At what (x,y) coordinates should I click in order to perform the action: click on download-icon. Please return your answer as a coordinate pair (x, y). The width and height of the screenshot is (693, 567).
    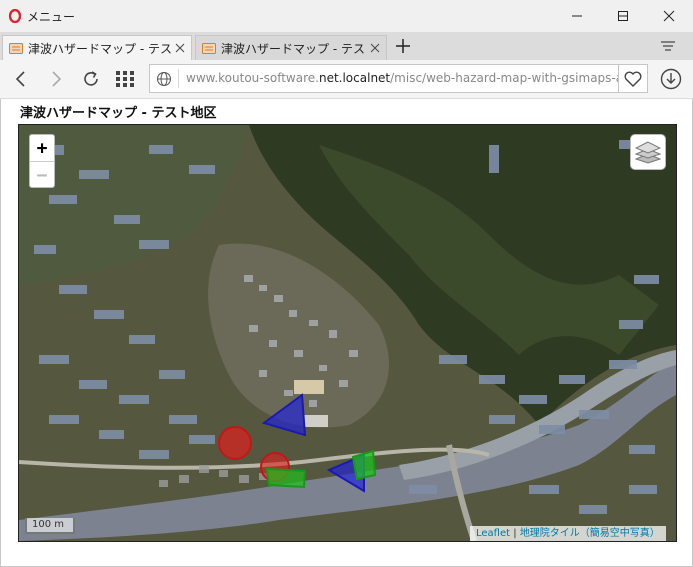
    Looking at the image, I should click on (671, 79).